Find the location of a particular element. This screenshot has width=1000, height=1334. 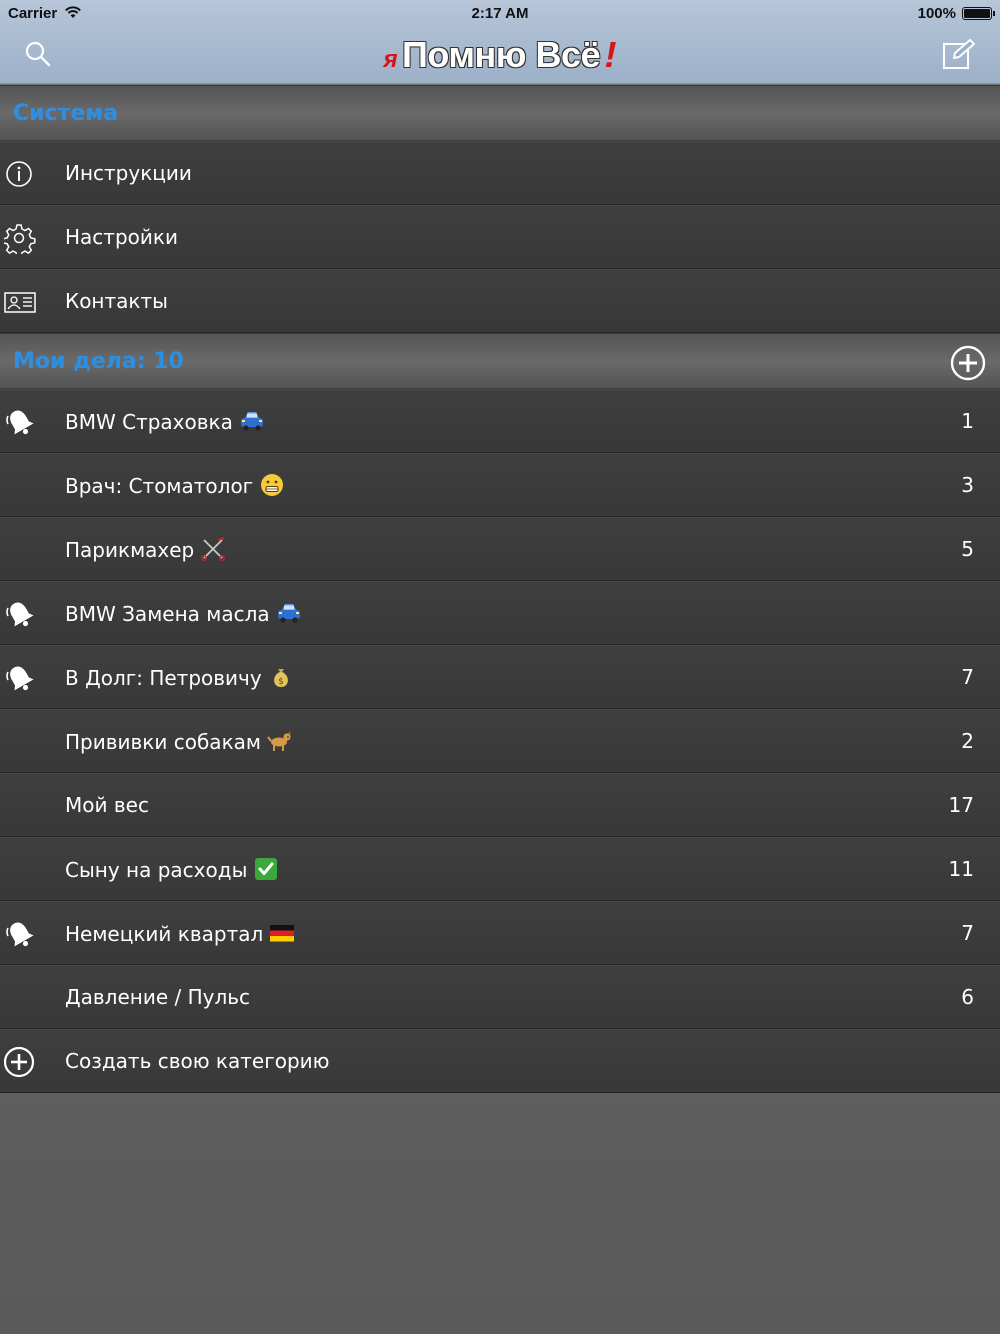

task-title: Мой вес is located at coordinates (107, 805).